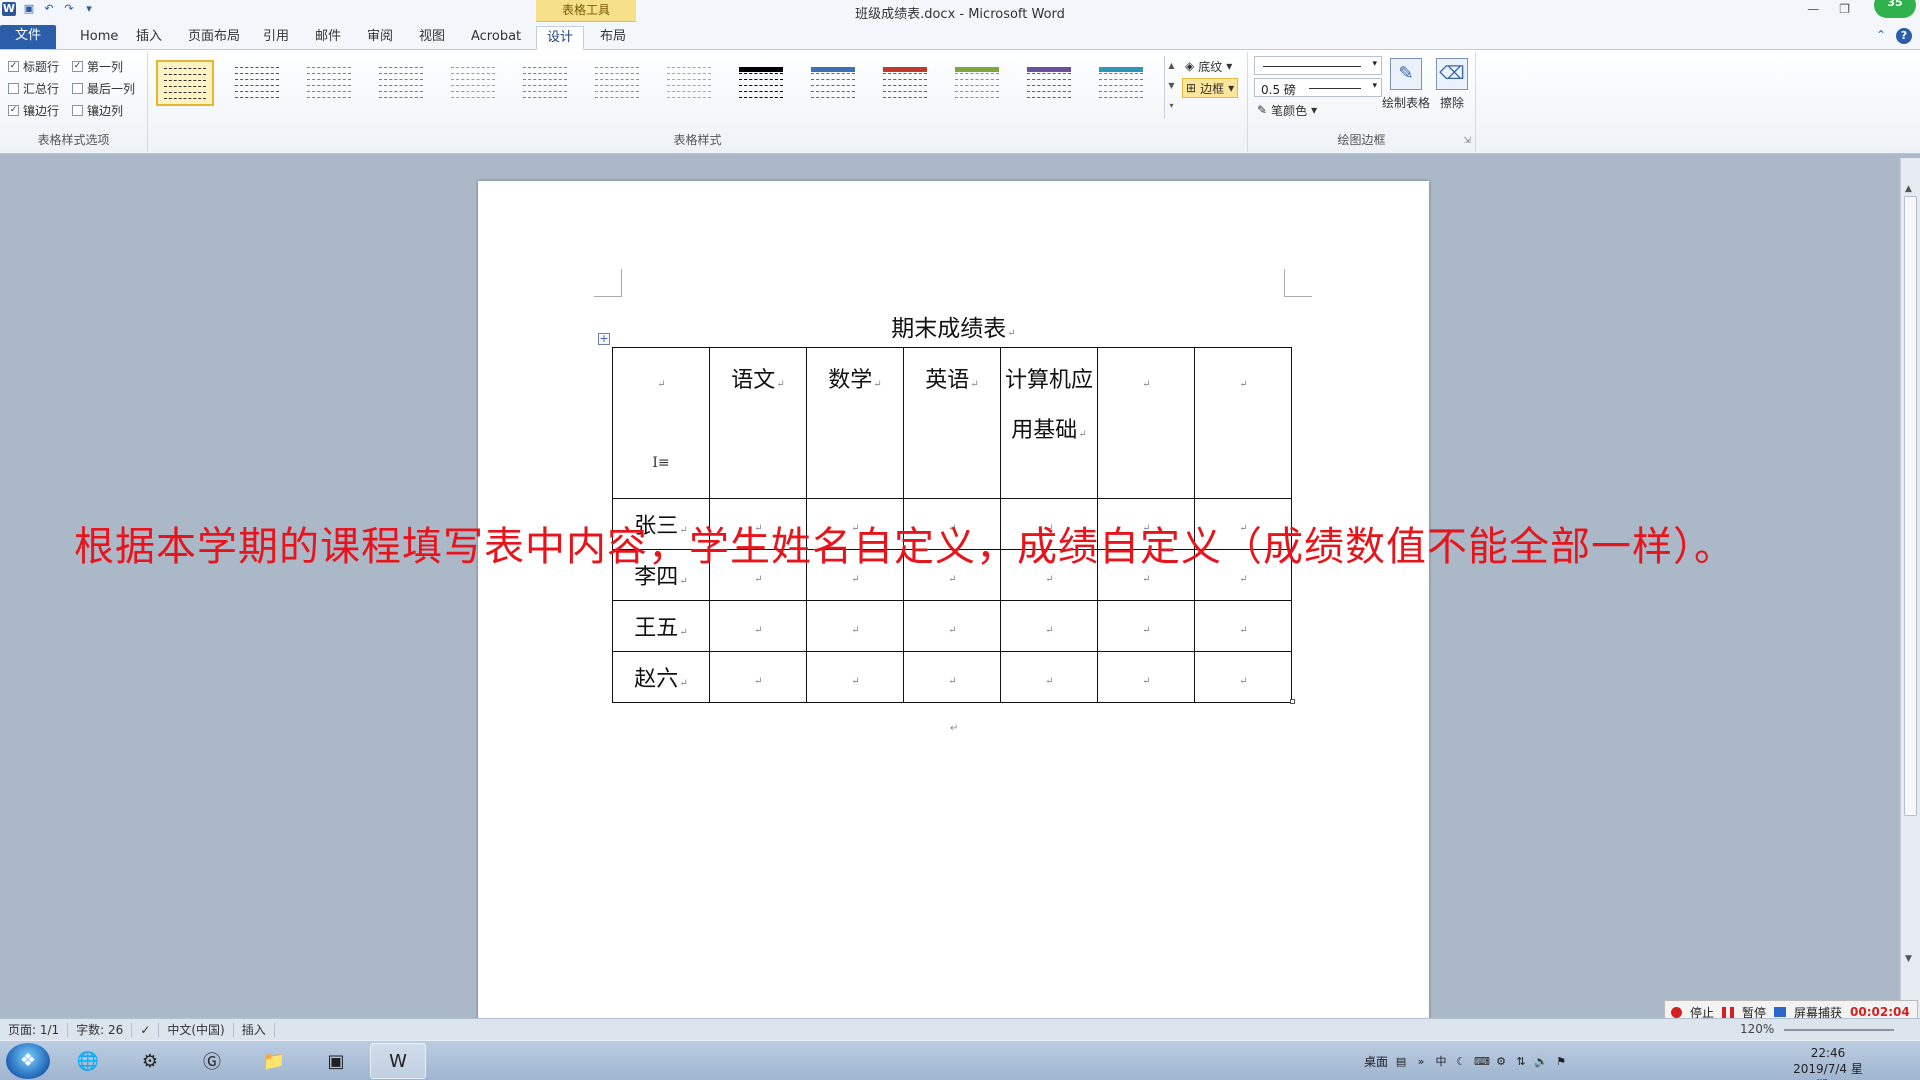 Image resolution: width=1920 pixels, height=1080 pixels. Describe the element at coordinates (496, 38) in the screenshot. I see `tab-acrobat: Acrobat` at that location.